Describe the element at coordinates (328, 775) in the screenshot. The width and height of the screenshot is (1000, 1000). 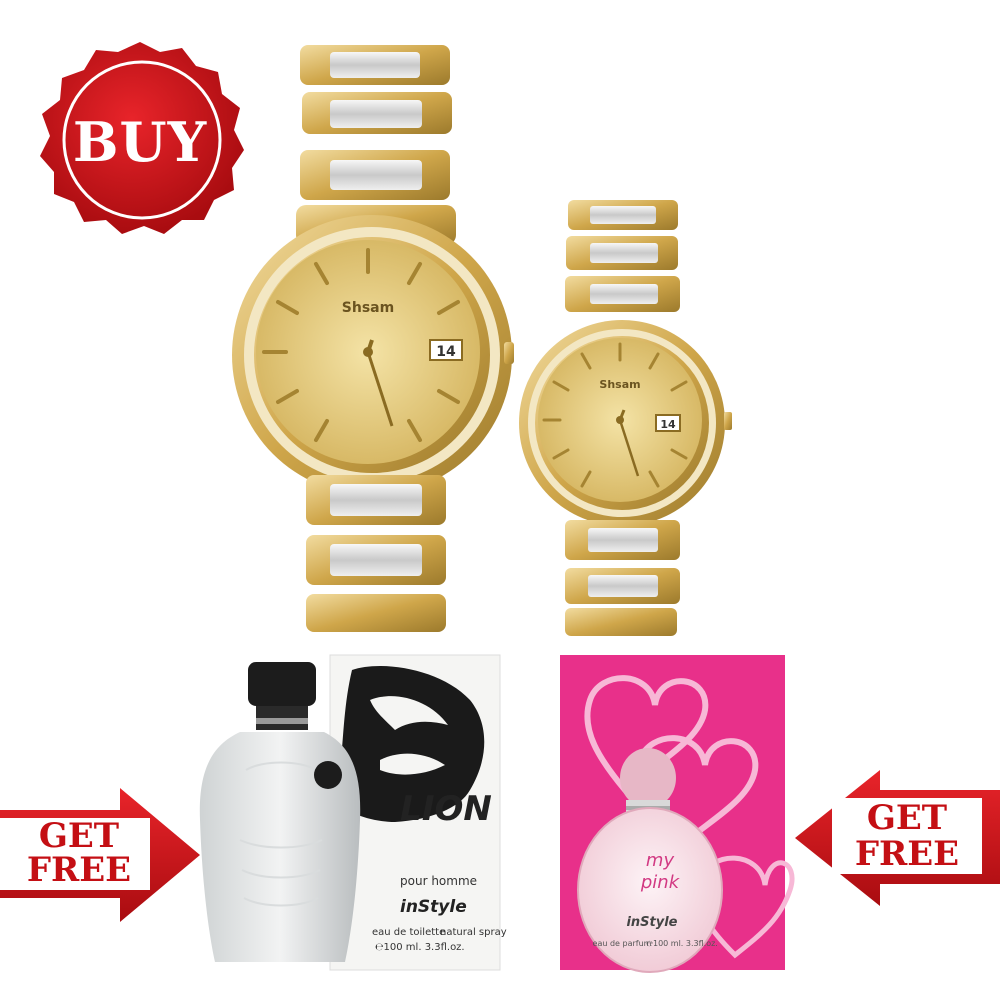
I see `lion-emblem-icon` at that location.